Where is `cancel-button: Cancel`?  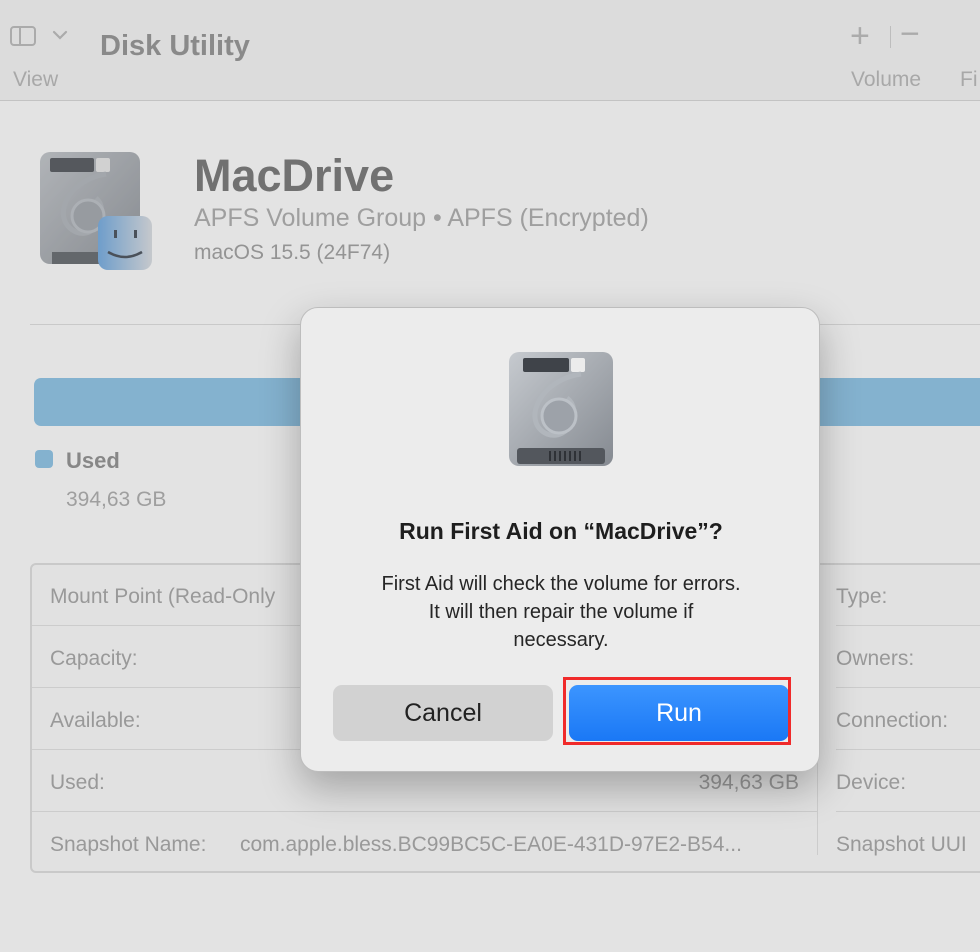 cancel-button: Cancel is located at coordinates (443, 713).